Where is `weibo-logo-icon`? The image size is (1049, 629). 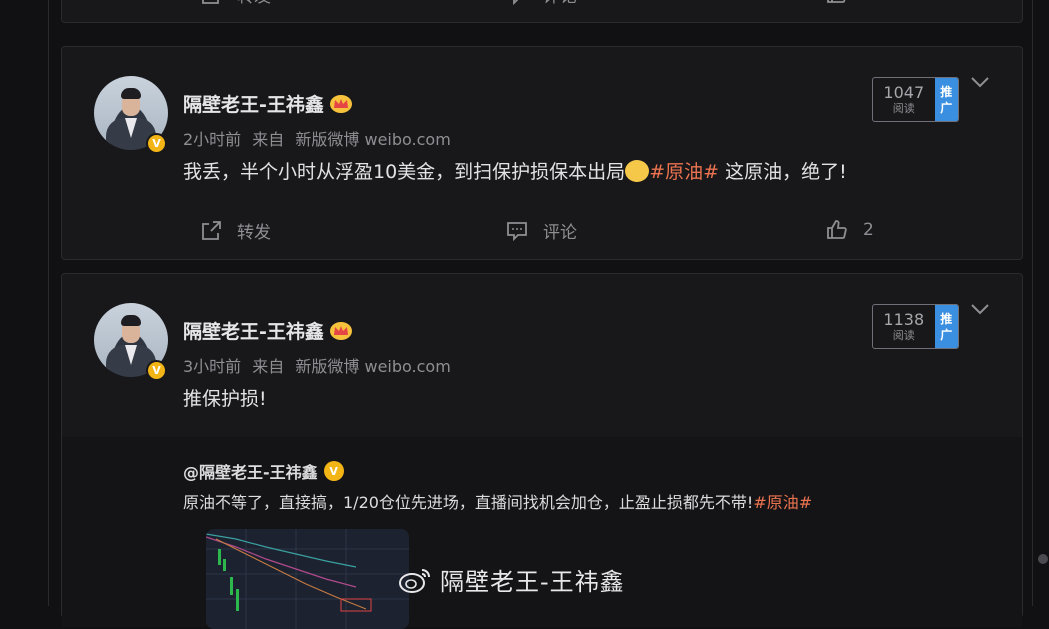
weibo-logo-icon is located at coordinates (414, 580).